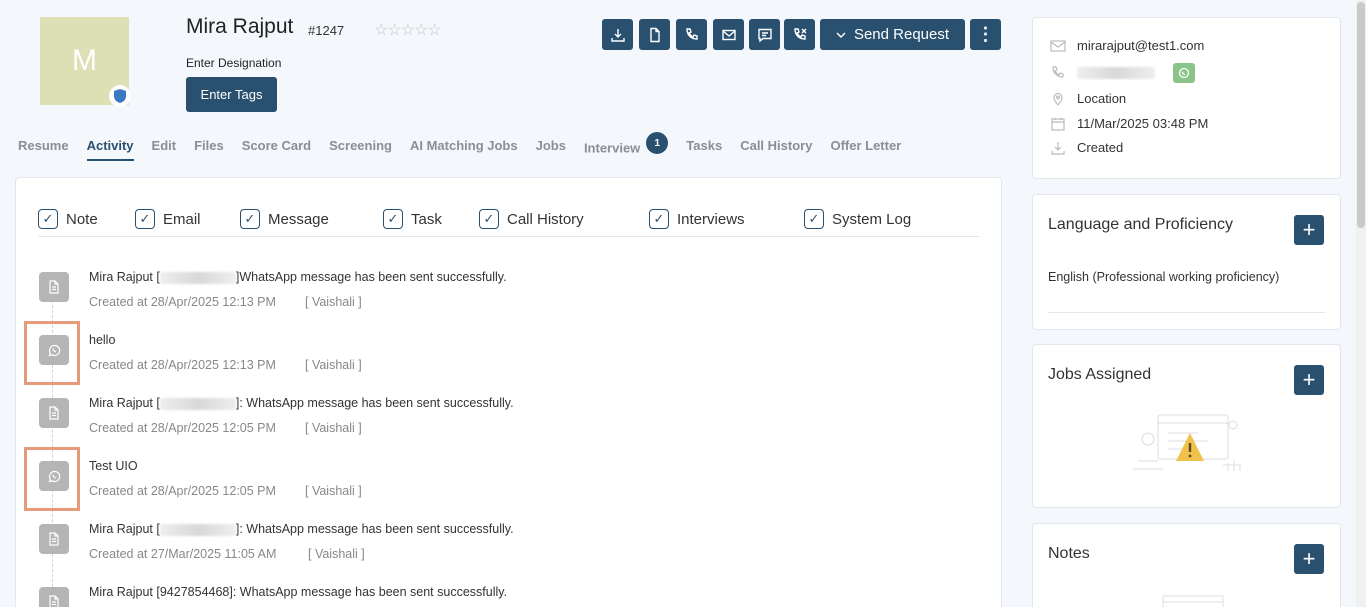 The image size is (1366, 607). What do you see at coordinates (233, 63) in the screenshot?
I see `designation-field: Enter Designation` at bounding box center [233, 63].